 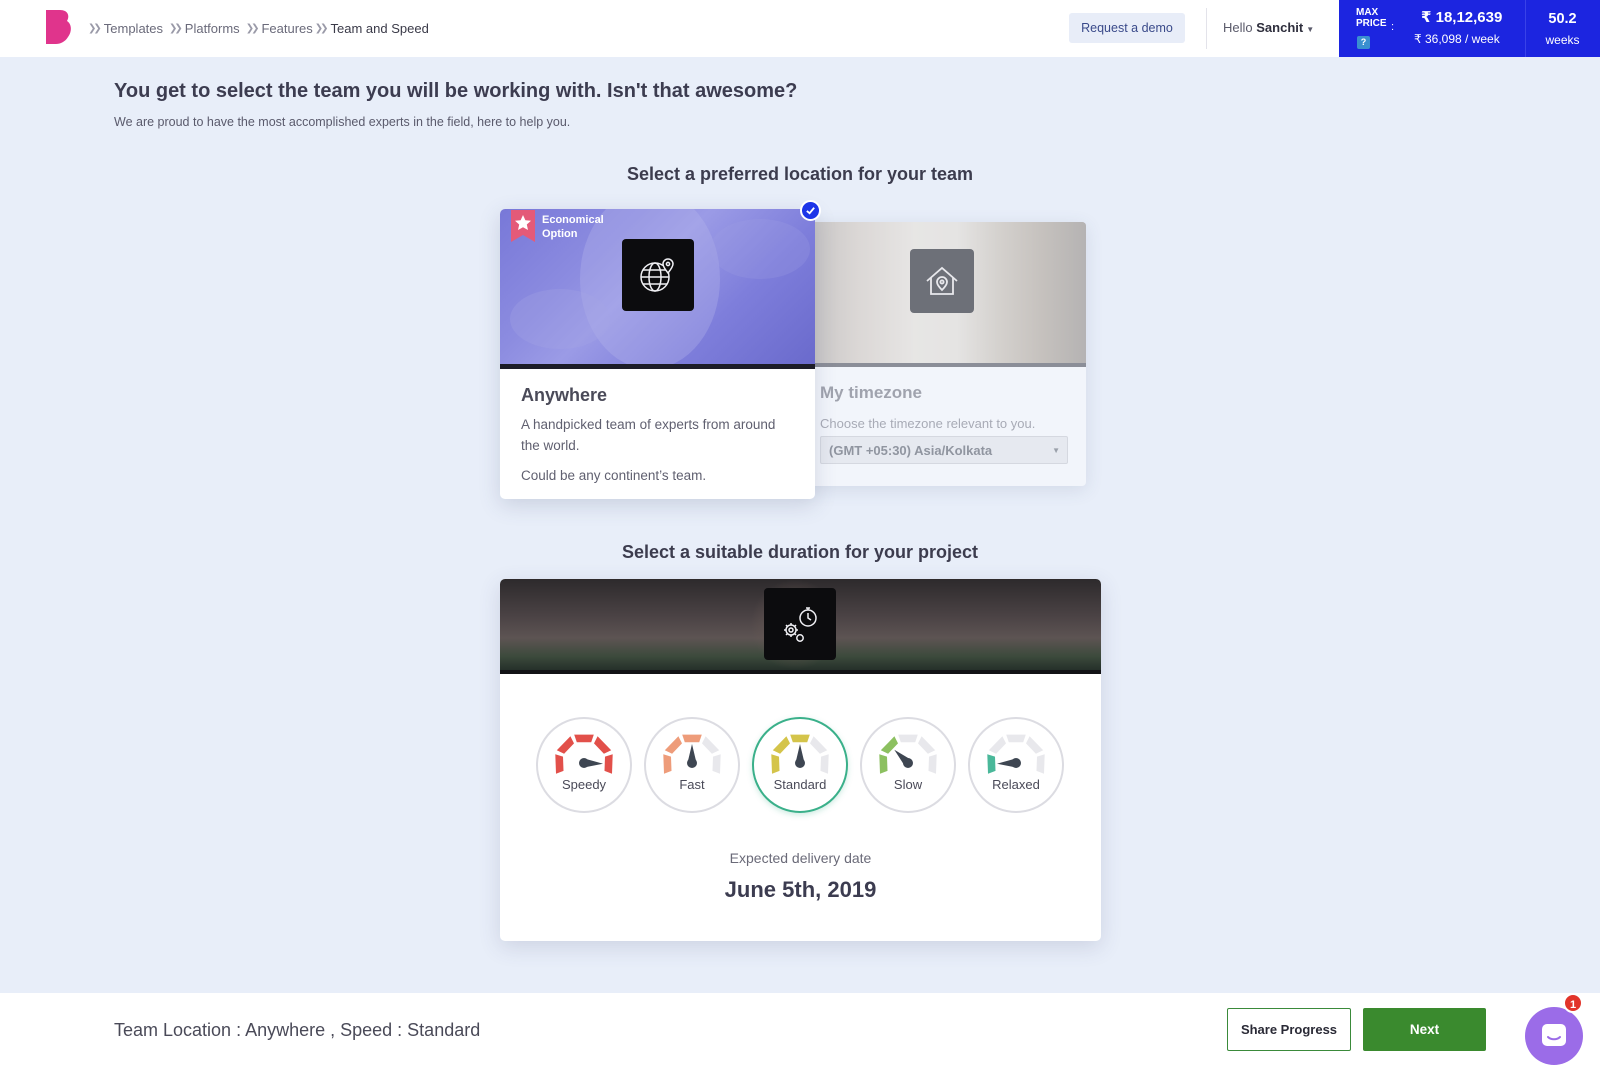 I want to click on speed-options: Speedy Fast Standard Slow Relaxed, so click(x=801, y=765).